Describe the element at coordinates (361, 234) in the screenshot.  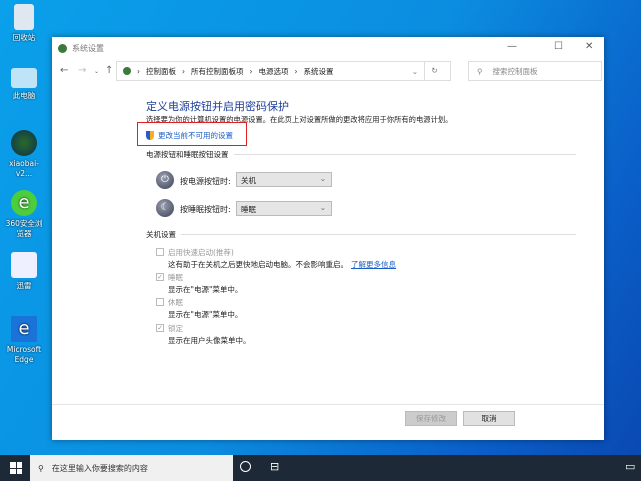
I see `section-shutdown: 关机设置` at that location.